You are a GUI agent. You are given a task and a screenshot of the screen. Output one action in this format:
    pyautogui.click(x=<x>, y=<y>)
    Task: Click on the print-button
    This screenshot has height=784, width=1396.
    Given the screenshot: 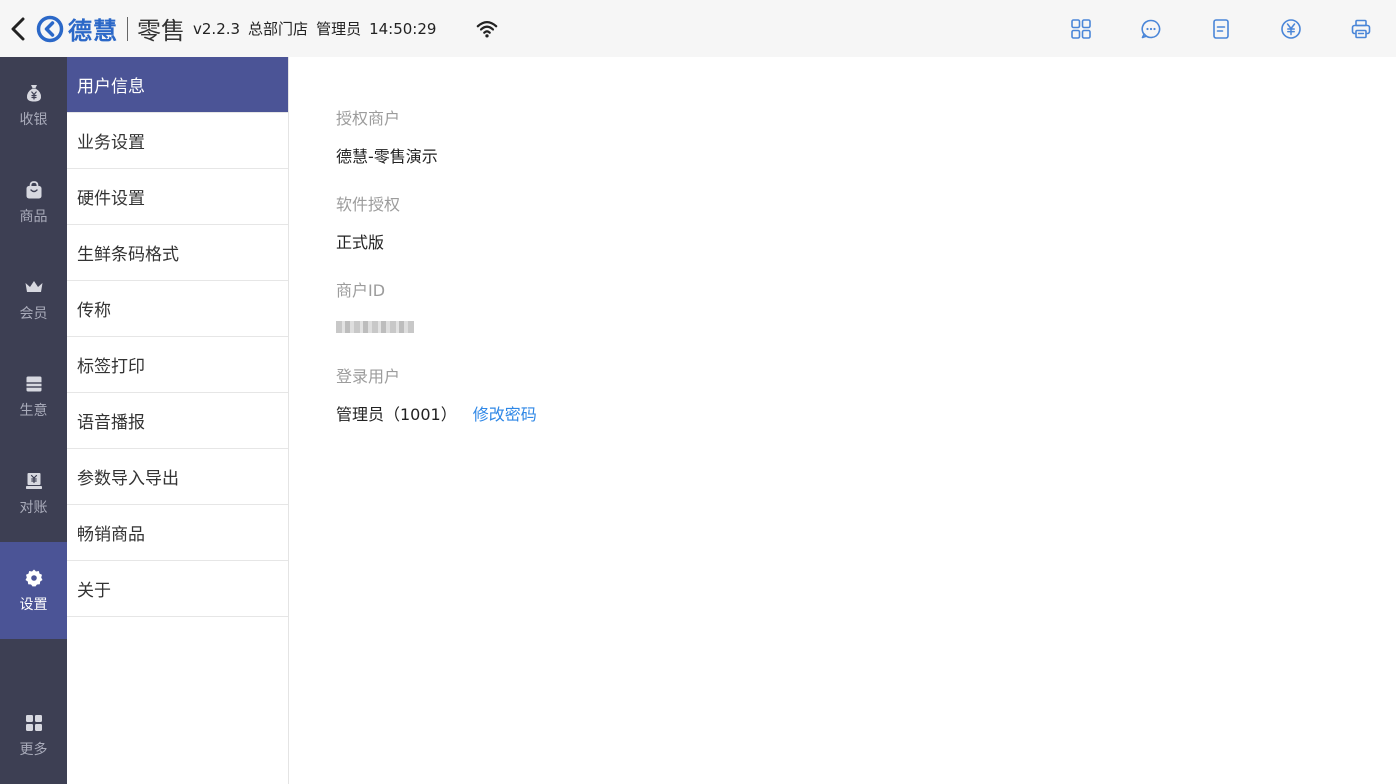 What is the action you would take?
    pyautogui.click(x=1361, y=28)
    